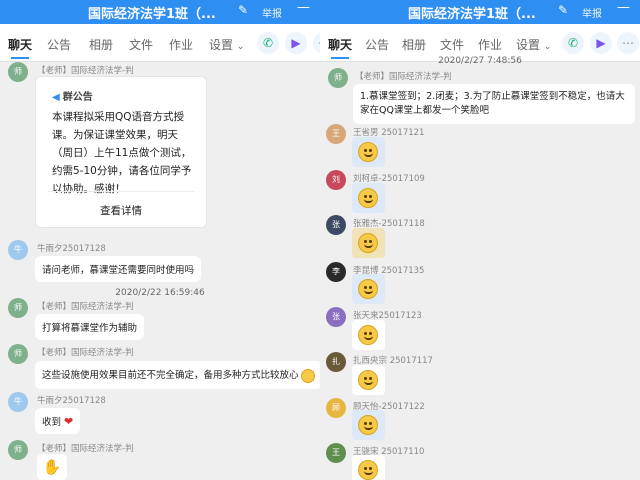  What do you see at coordinates (77, 97) in the screenshot?
I see `notice-title: 群公告` at bounding box center [77, 97].